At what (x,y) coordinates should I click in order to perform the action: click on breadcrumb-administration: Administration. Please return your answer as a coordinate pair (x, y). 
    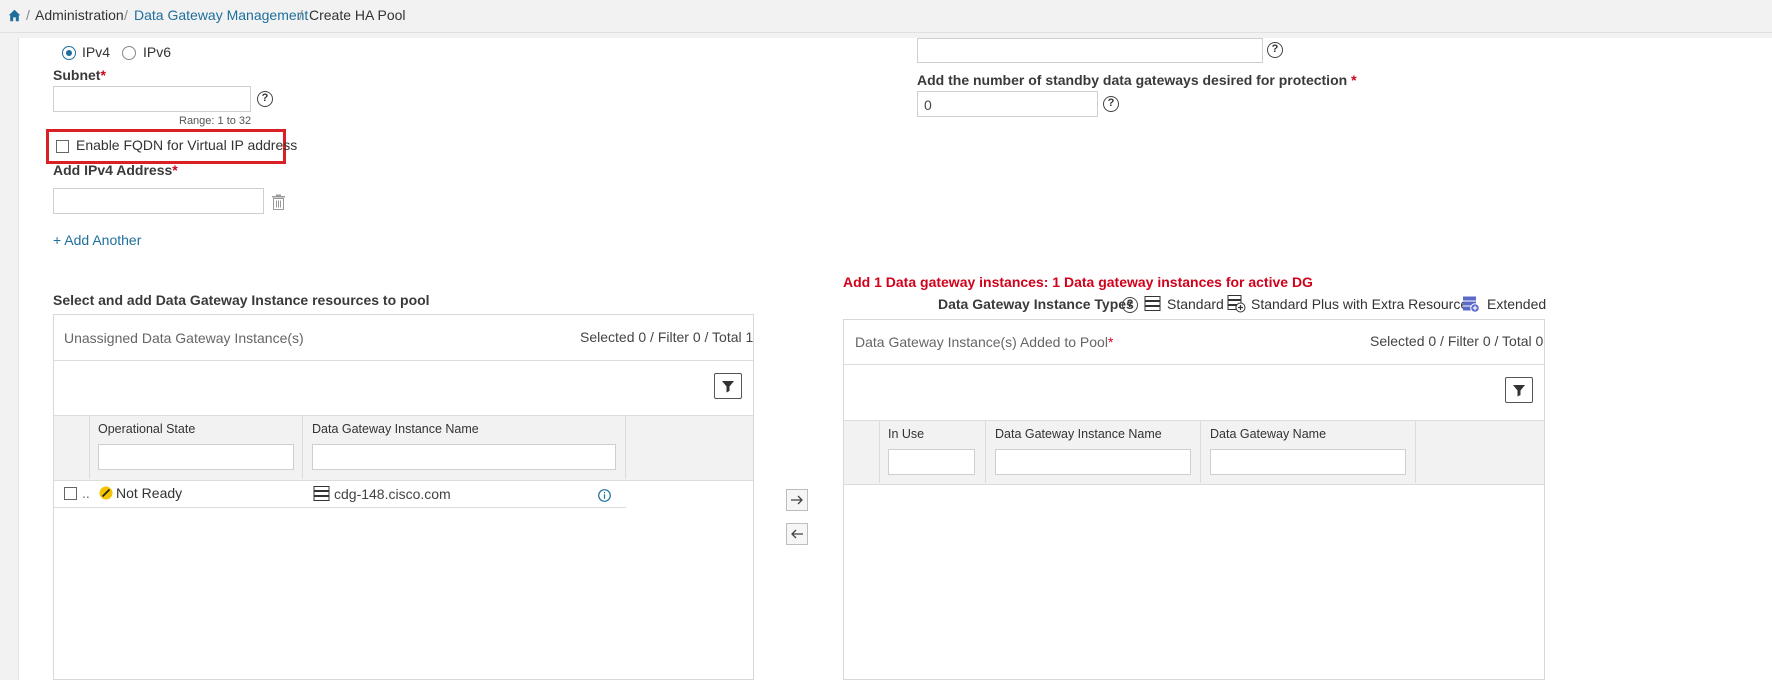
    Looking at the image, I should click on (79, 15).